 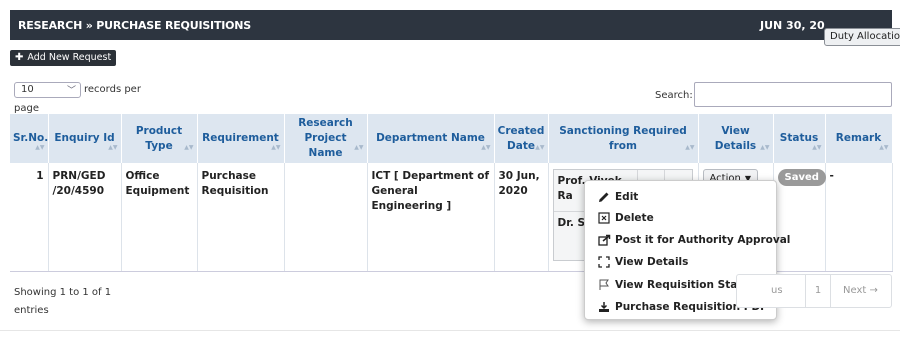 What do you see at coordinates (135, 25) in the screenshot?
I see `page-title: RESEARCH » PURCHASE REQUISITIONS` at bounding box center [135, 25].